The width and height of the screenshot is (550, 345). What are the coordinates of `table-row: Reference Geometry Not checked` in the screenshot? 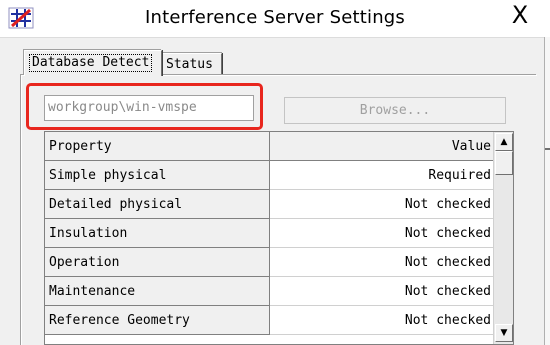 It's located at (269, 320).